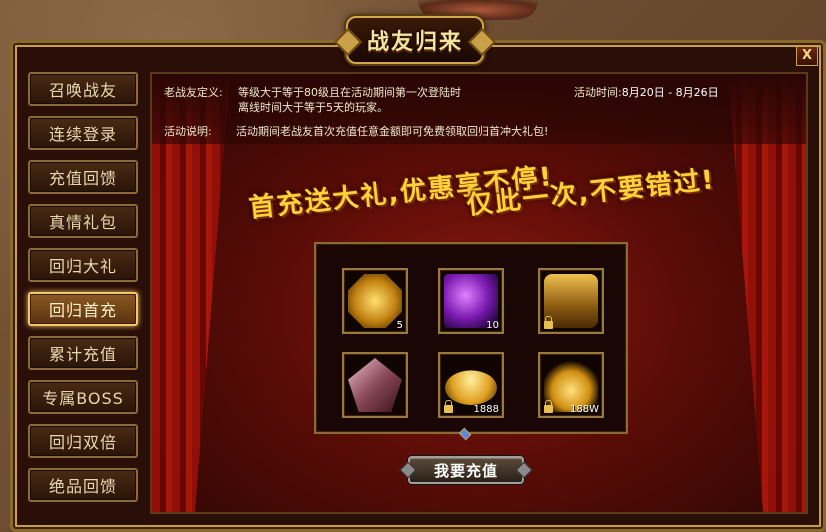 This screenshot has width=826, height=532. I want to click on time-value: 8月20日 - 8月26日, so click(670, 92).